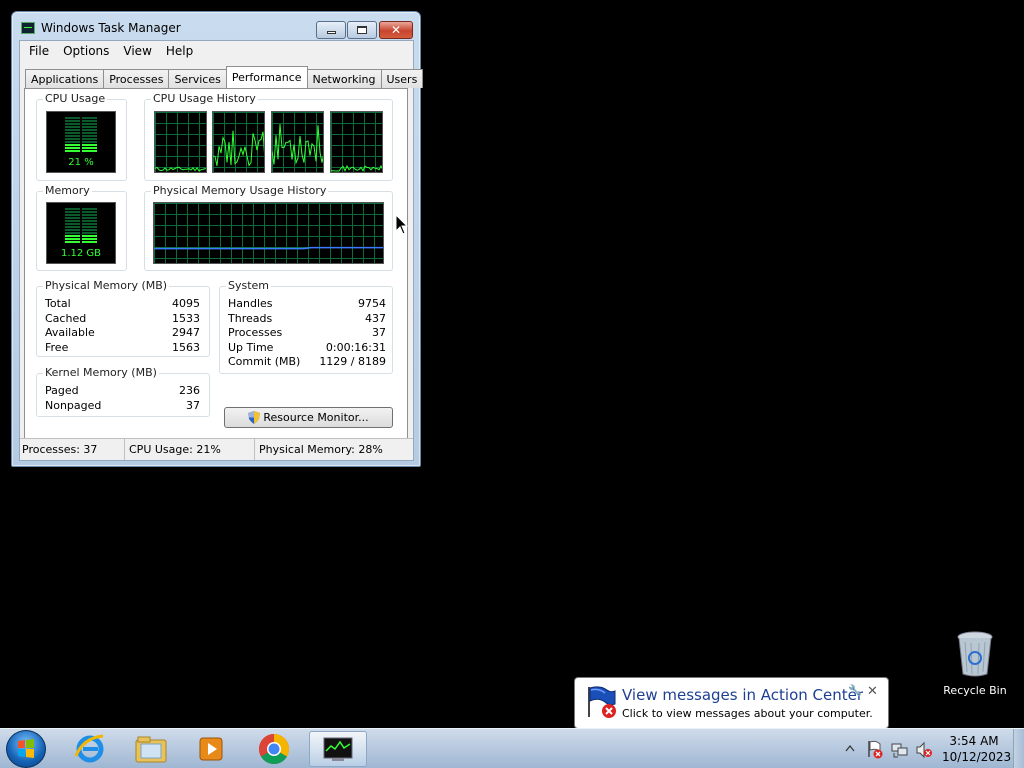 This screenshot has height=768, width=1024. What do you see at coordinates (136, 78) in the screenshot?
I see `tab-processes: Processes` at bounding box center [136, 78].